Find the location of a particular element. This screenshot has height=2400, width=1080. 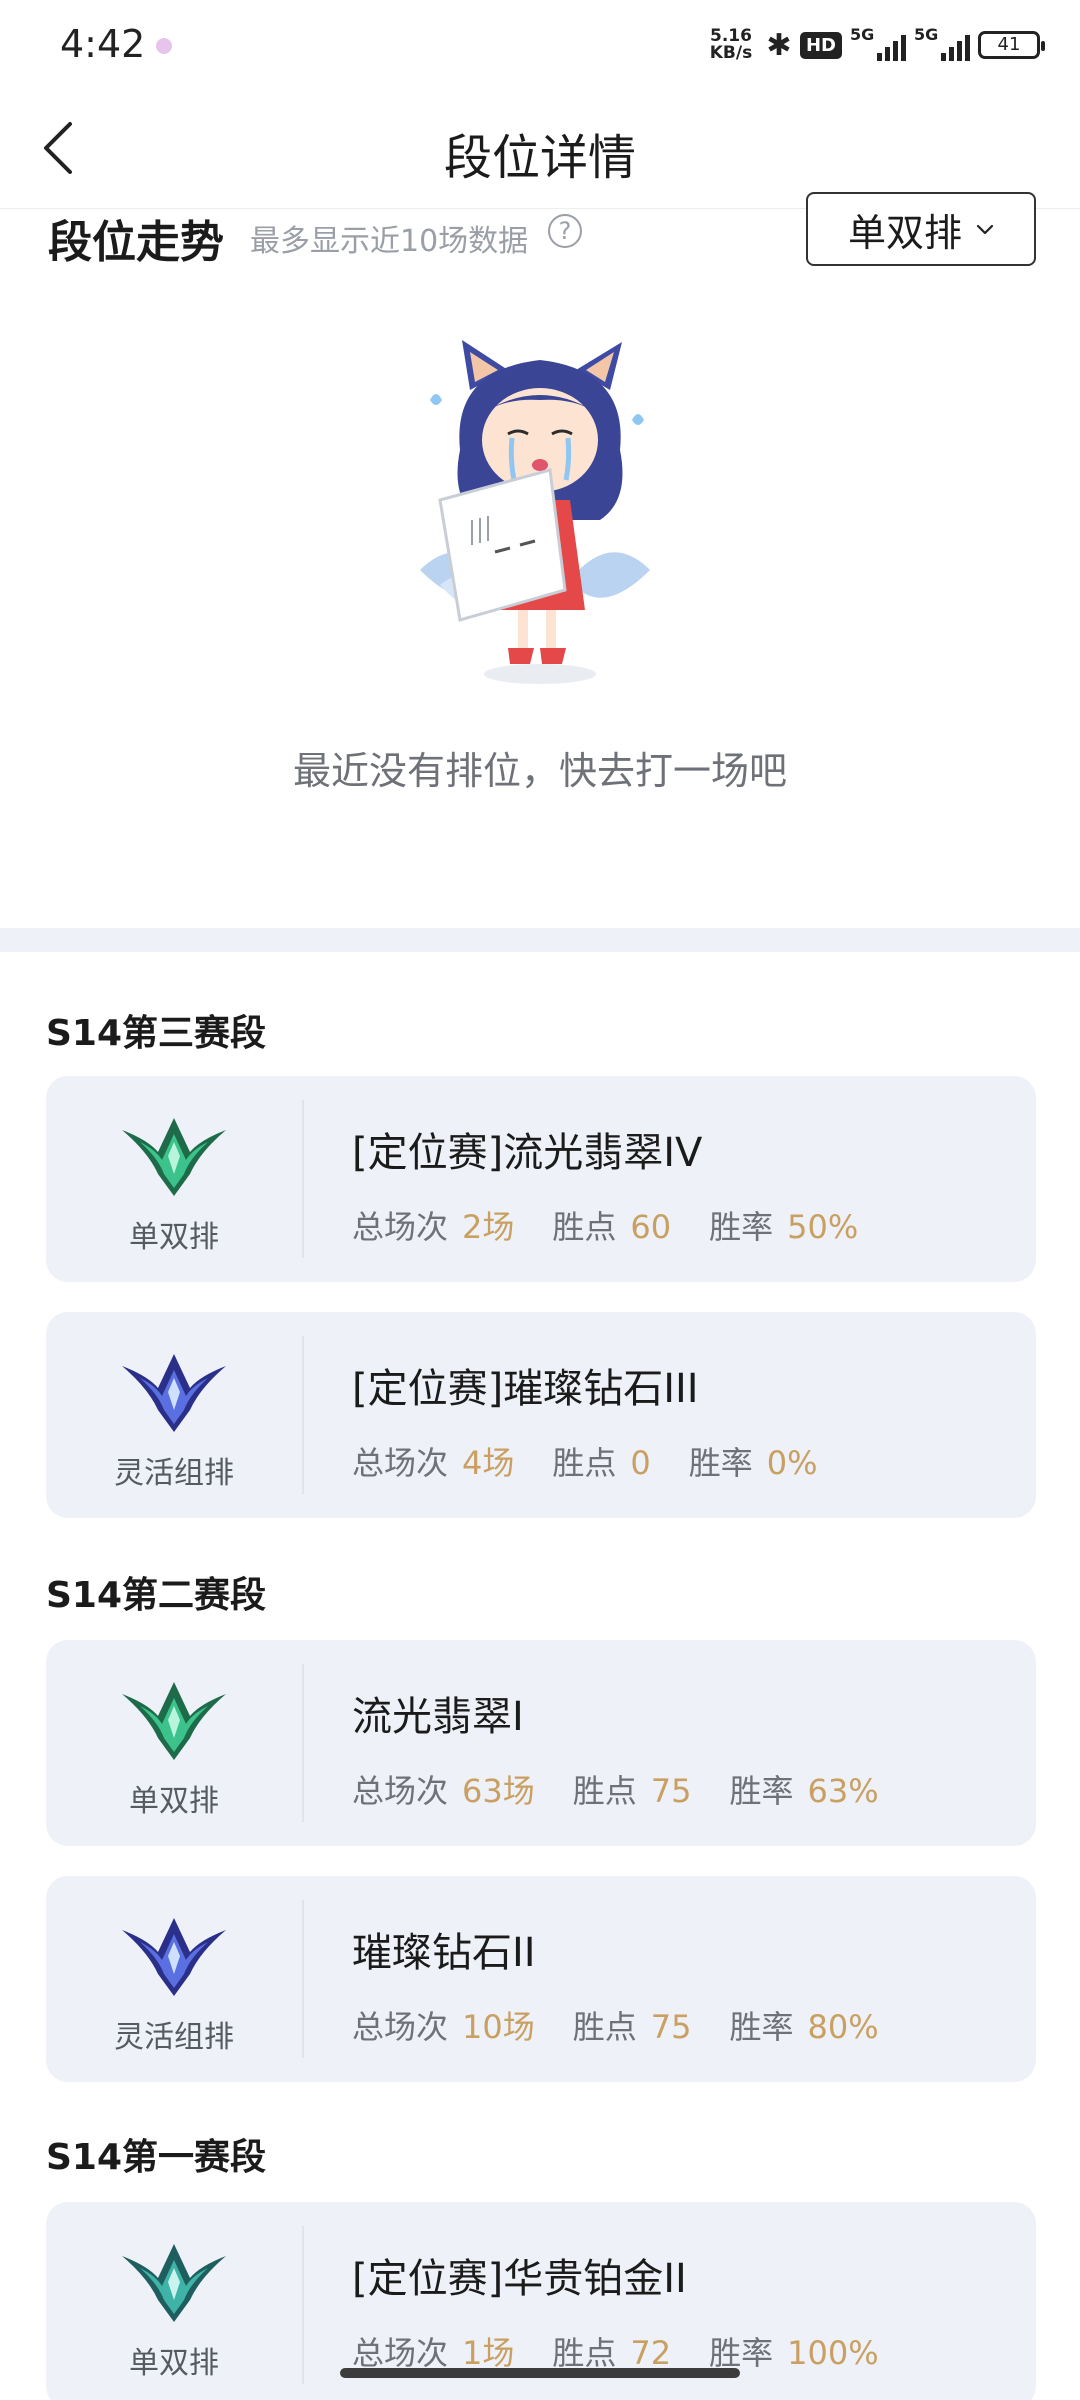

rank-stats: 总场次 10场 胜点 75 胜率 80% is located at coordinates (634, 2025).